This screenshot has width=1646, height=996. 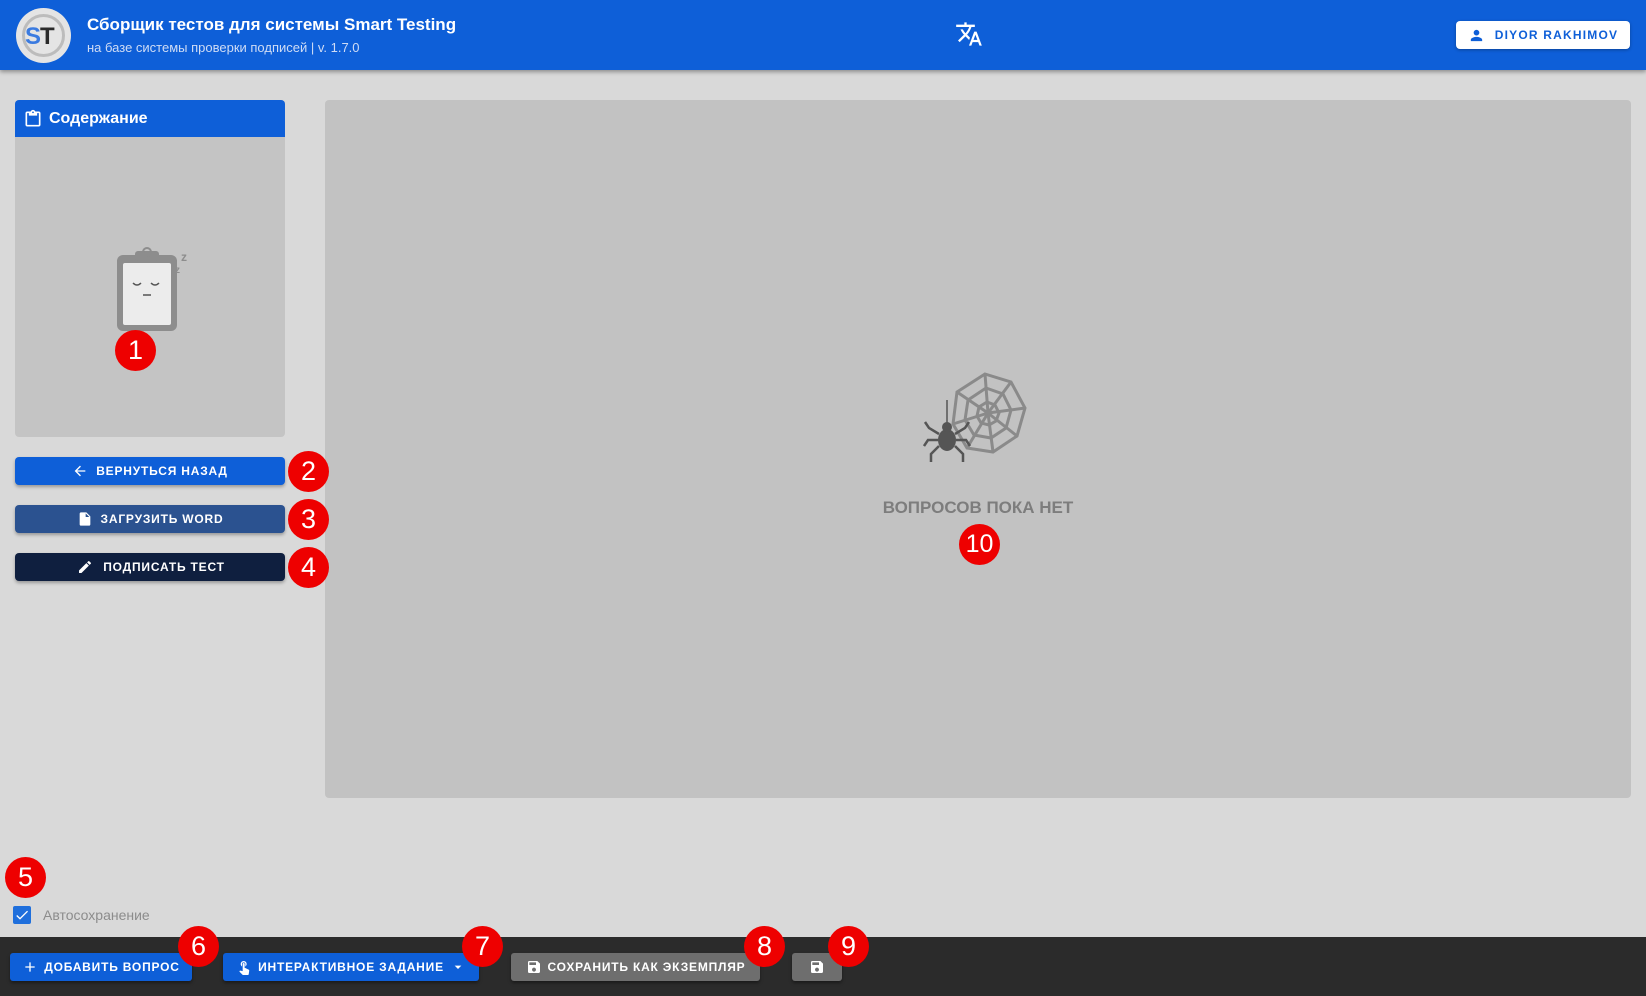 What do you see at coordinates (1556, 35) in the screenshot?
I see `user-name: DIYOR RAKHIMOV` at bounding box center [1556, 35].